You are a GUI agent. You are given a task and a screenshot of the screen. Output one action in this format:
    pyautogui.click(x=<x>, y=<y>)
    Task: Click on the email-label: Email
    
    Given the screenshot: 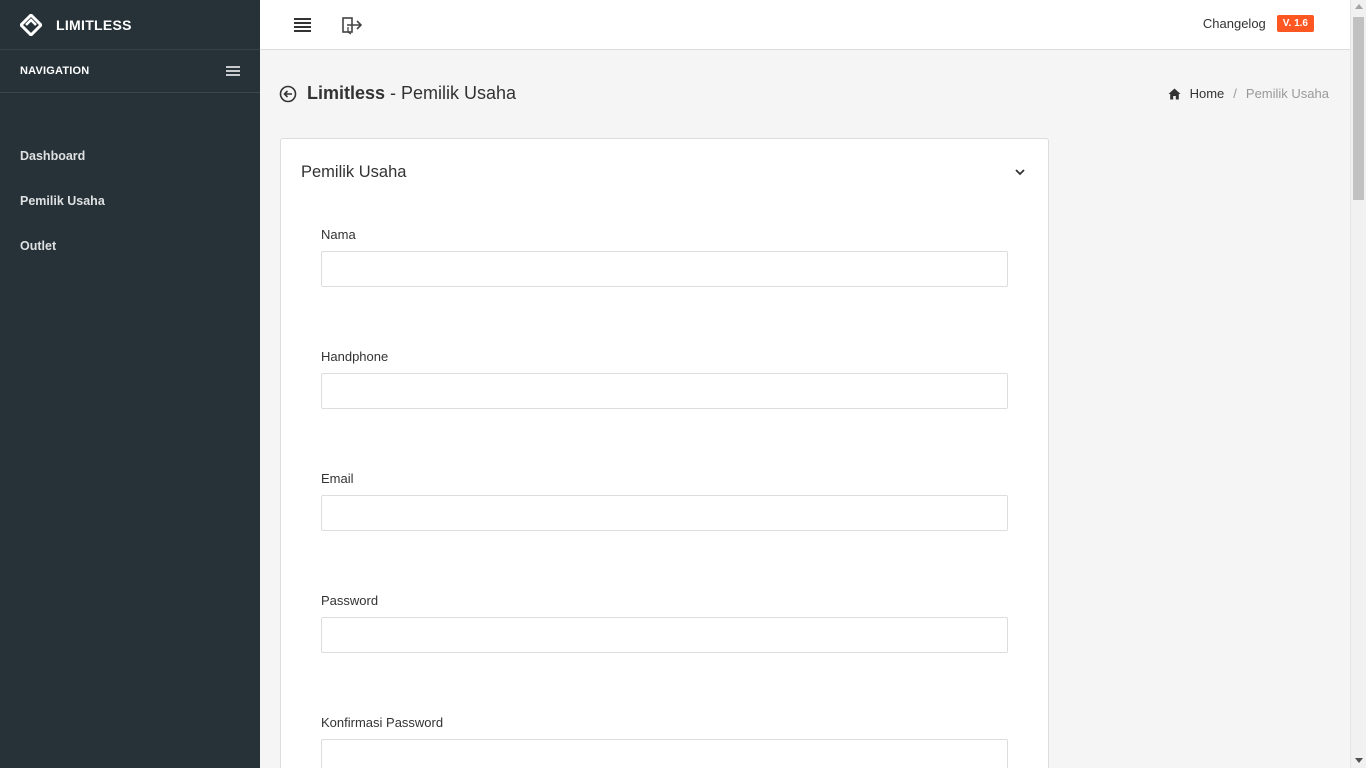 What is the action you would take?
    pyautogui.click(x=337, y=478)
    